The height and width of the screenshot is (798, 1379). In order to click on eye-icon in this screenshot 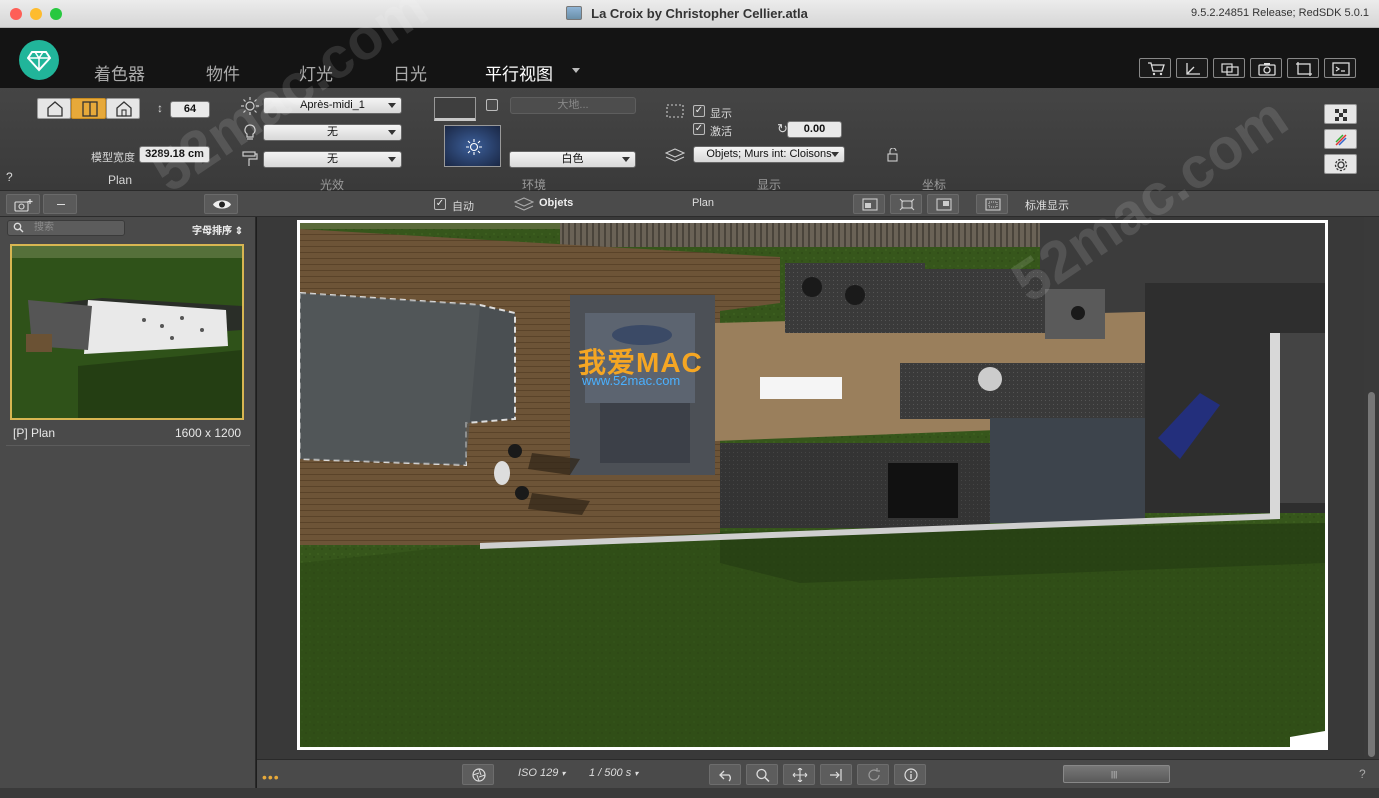, I will do `click(222, 204)`.